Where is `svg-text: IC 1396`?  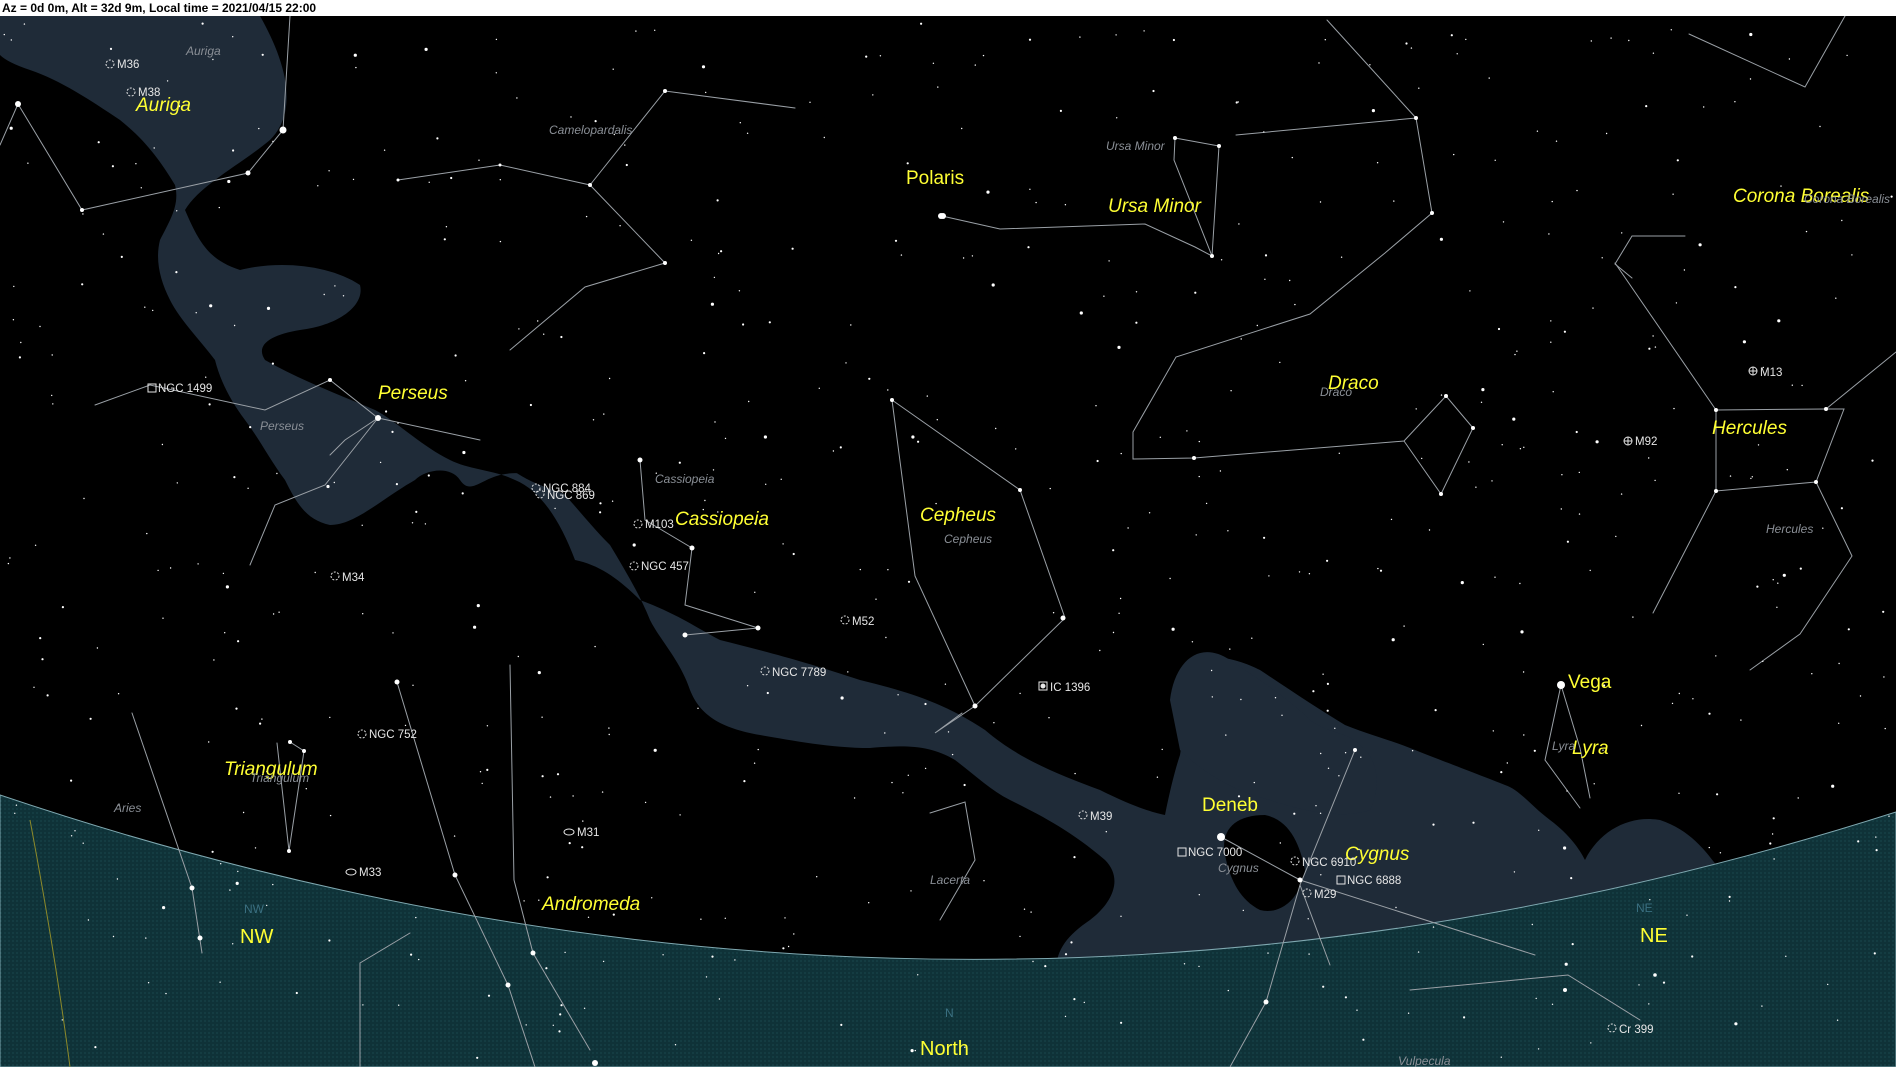
svg-text: IC 1396 is located at coordinates (1070, 688).